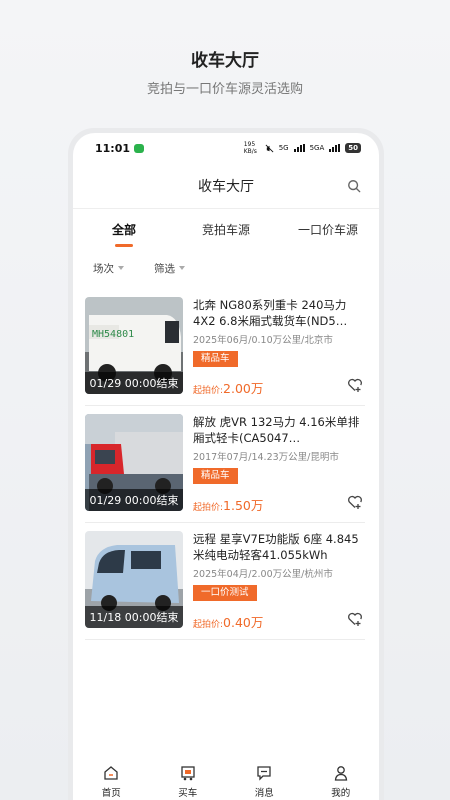  What do you see at coordinates (113, 334) in the screenshot?
I see `svg-text: MH54801` at bounding box center [113, 334].